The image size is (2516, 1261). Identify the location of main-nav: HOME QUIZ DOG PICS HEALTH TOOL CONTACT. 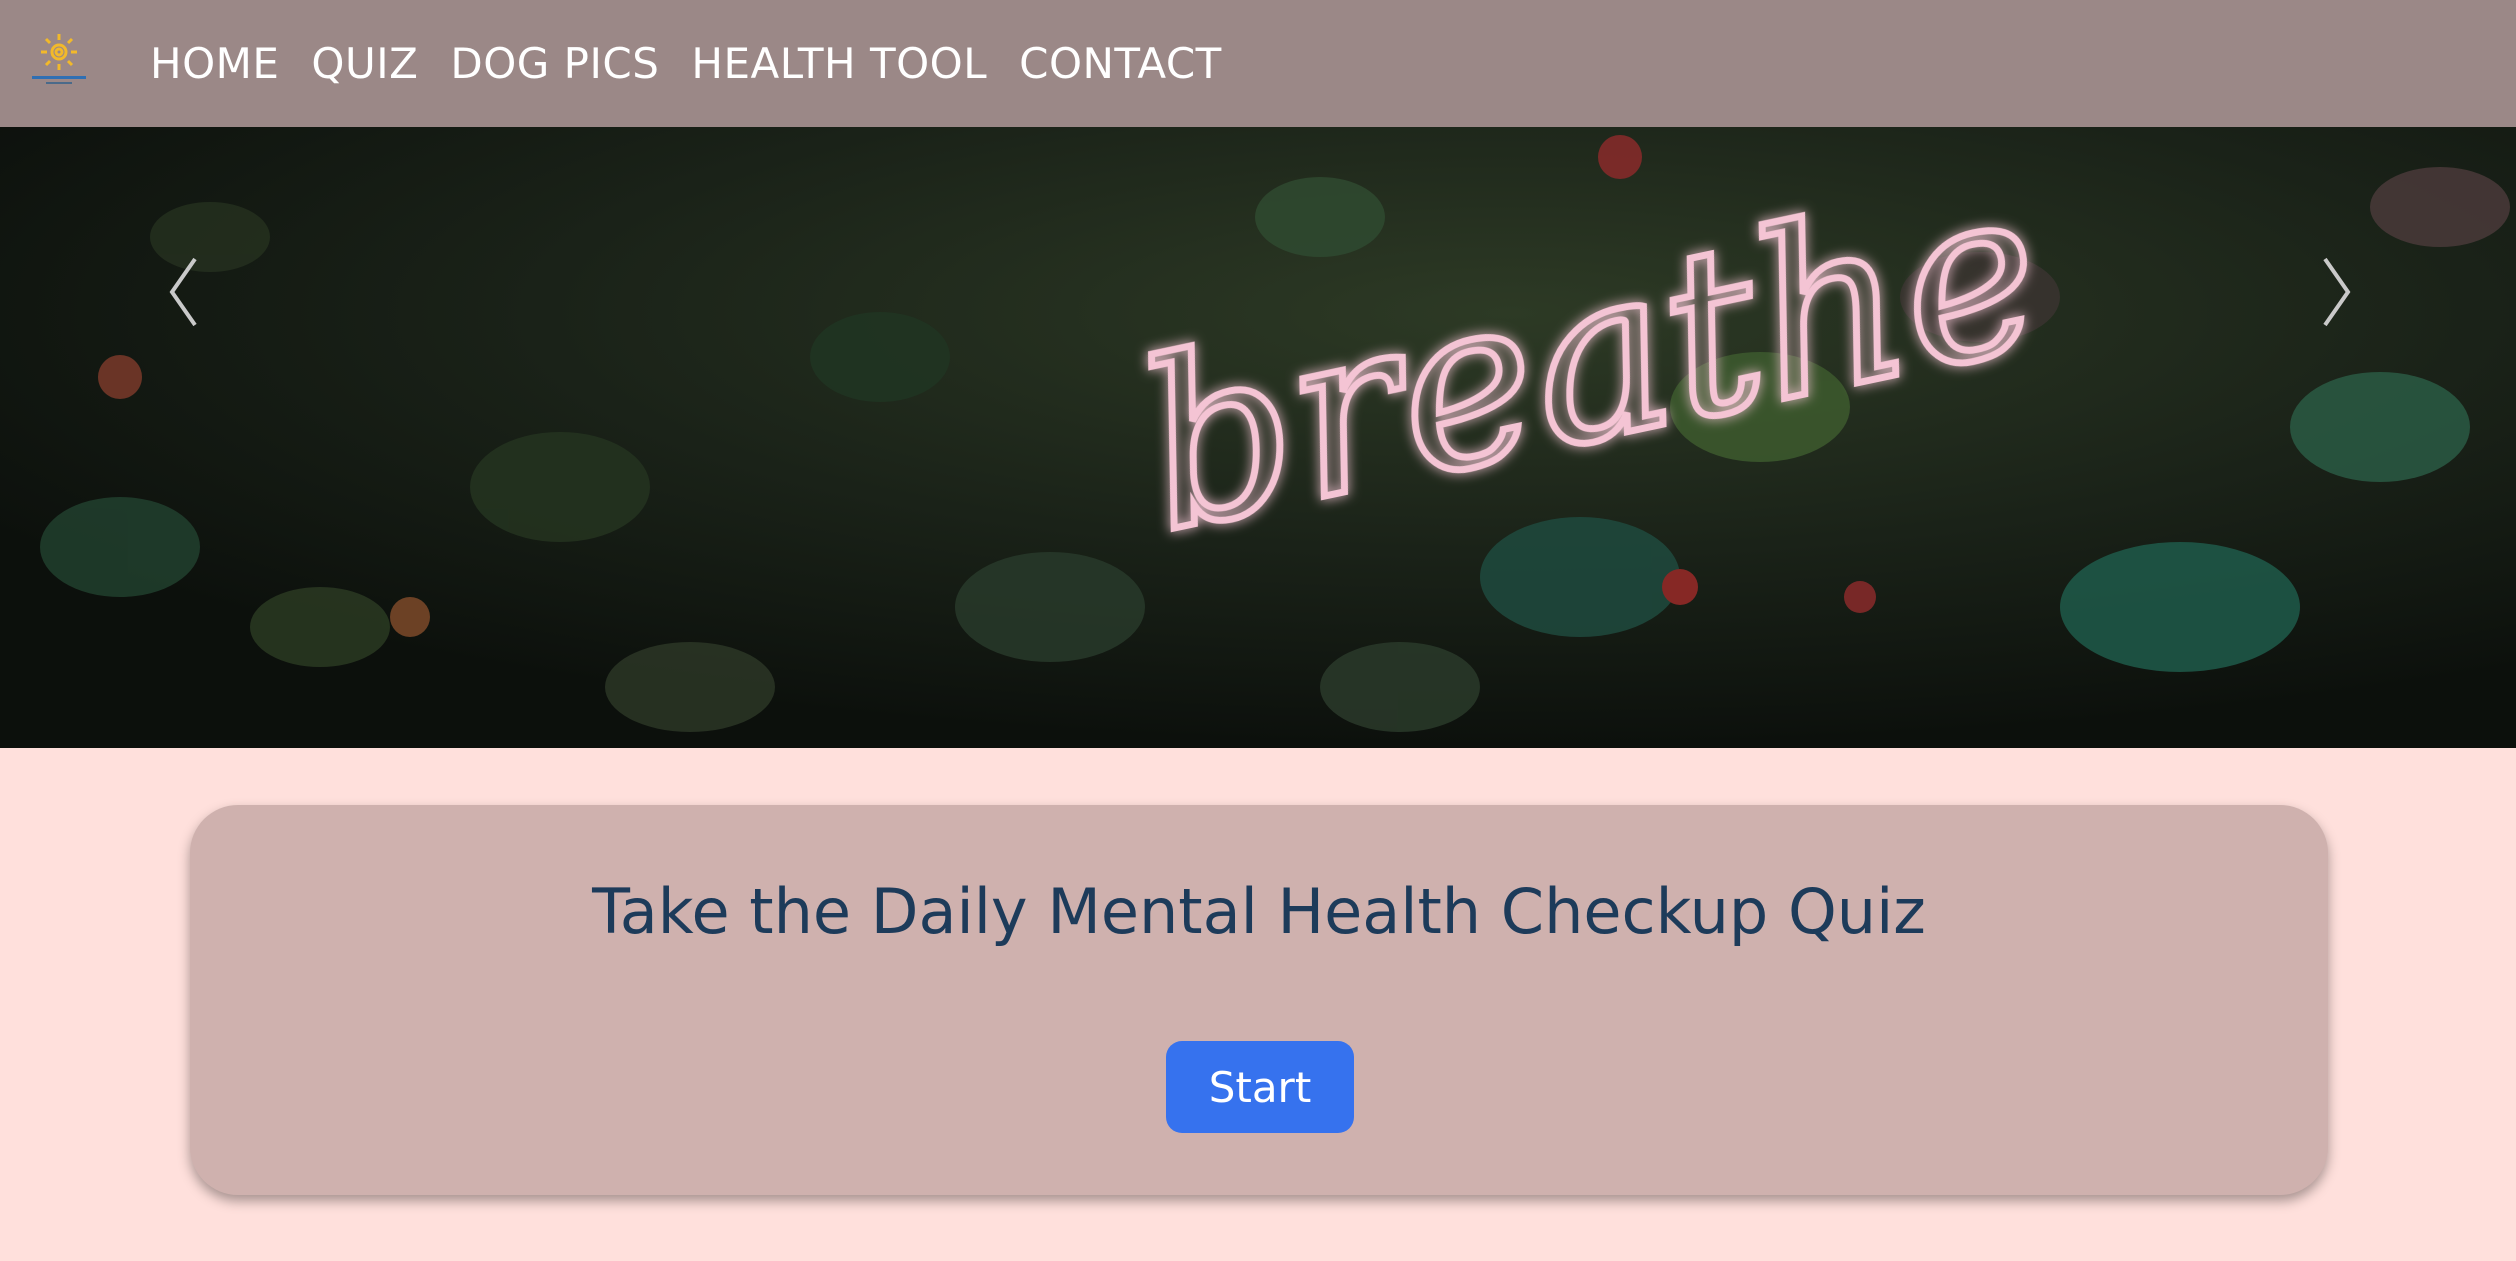
(686, 63).